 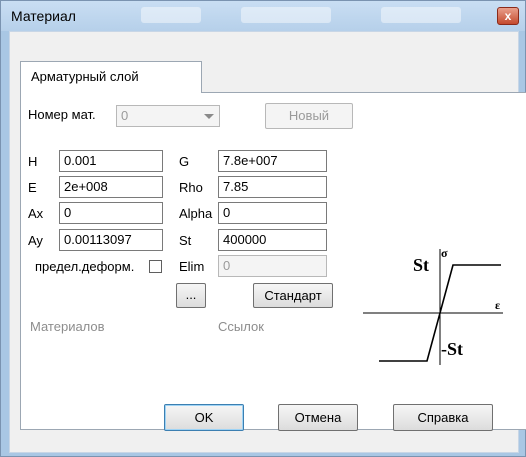 I want to click on cancel-button: Отмена, so click(x=318, y=417).